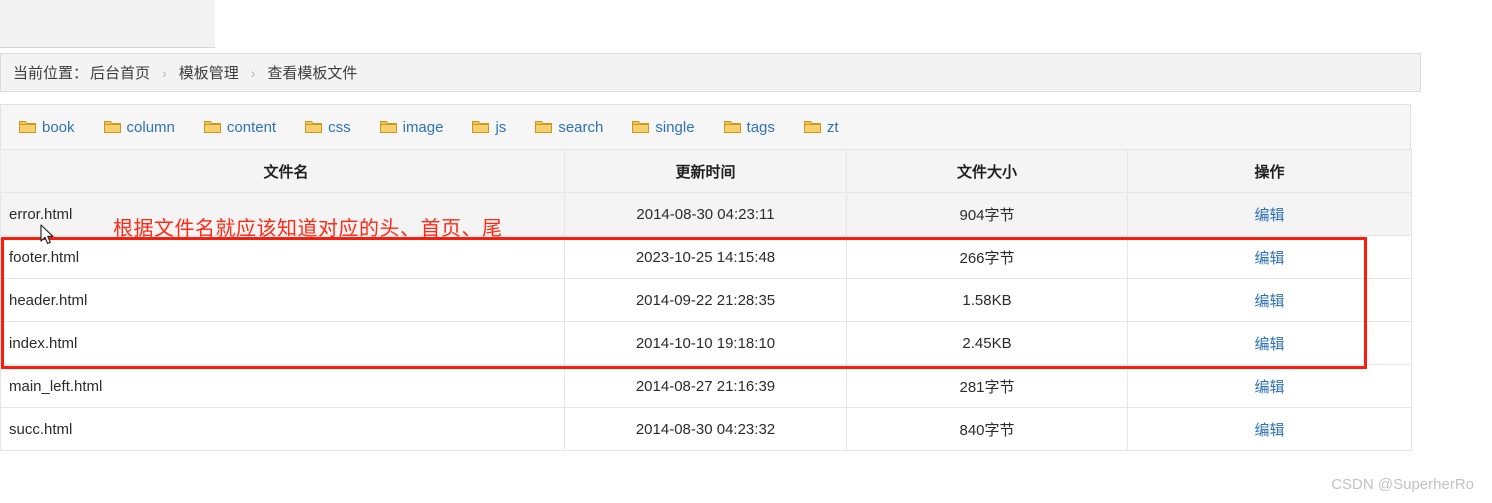 Image resolution: width=1492 pixels, height=503 pixels. Describe the element at coordinates (987, 300) in the screenshot. I see `cell-filesize: 1.58KB` at that location.